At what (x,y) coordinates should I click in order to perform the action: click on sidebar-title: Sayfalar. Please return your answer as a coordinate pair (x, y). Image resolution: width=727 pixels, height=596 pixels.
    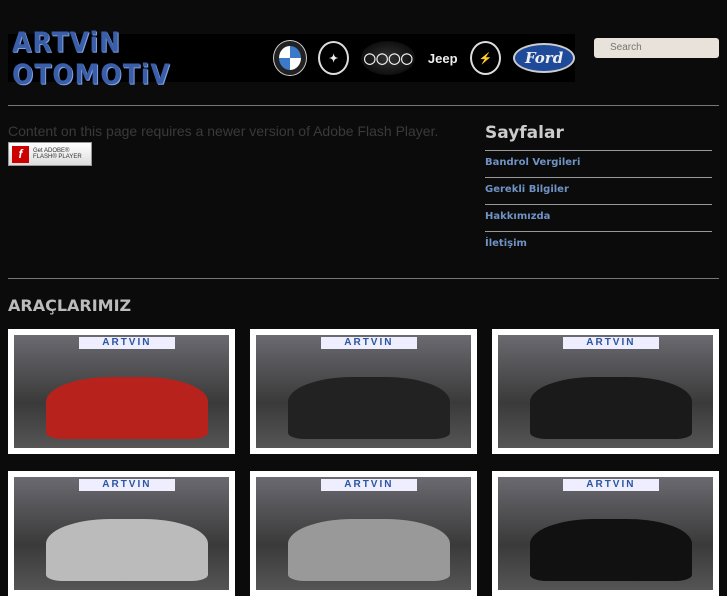
    Looking at the image, I should click on (524, 133).